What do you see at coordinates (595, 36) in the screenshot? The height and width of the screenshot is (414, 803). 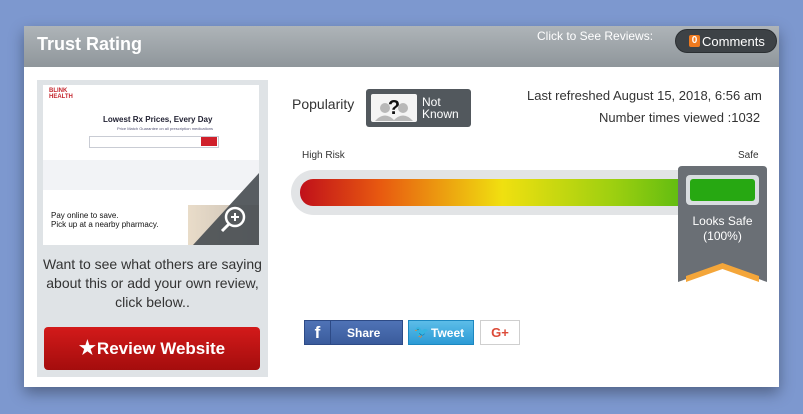 I see `reviews-hint: Click to See Reviews:` at bounding box center [595, 36].